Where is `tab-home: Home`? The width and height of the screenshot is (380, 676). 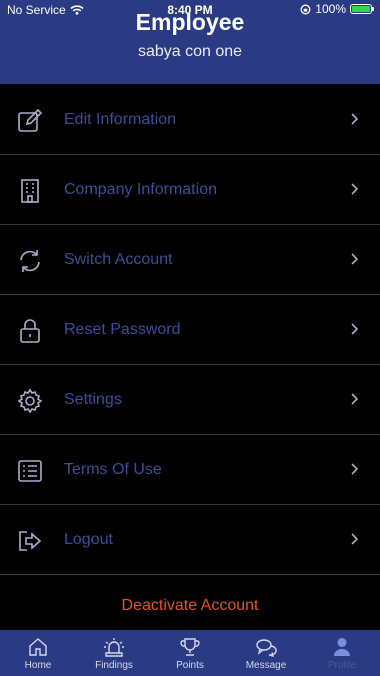 tab-home: Home is located at coordinates (38, 653).